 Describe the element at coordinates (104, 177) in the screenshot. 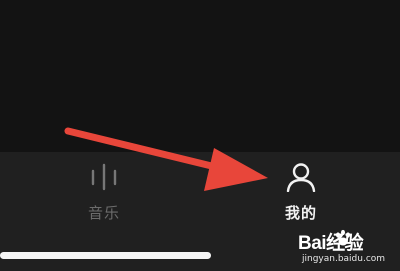

I see `music-bars-icon` at that location.